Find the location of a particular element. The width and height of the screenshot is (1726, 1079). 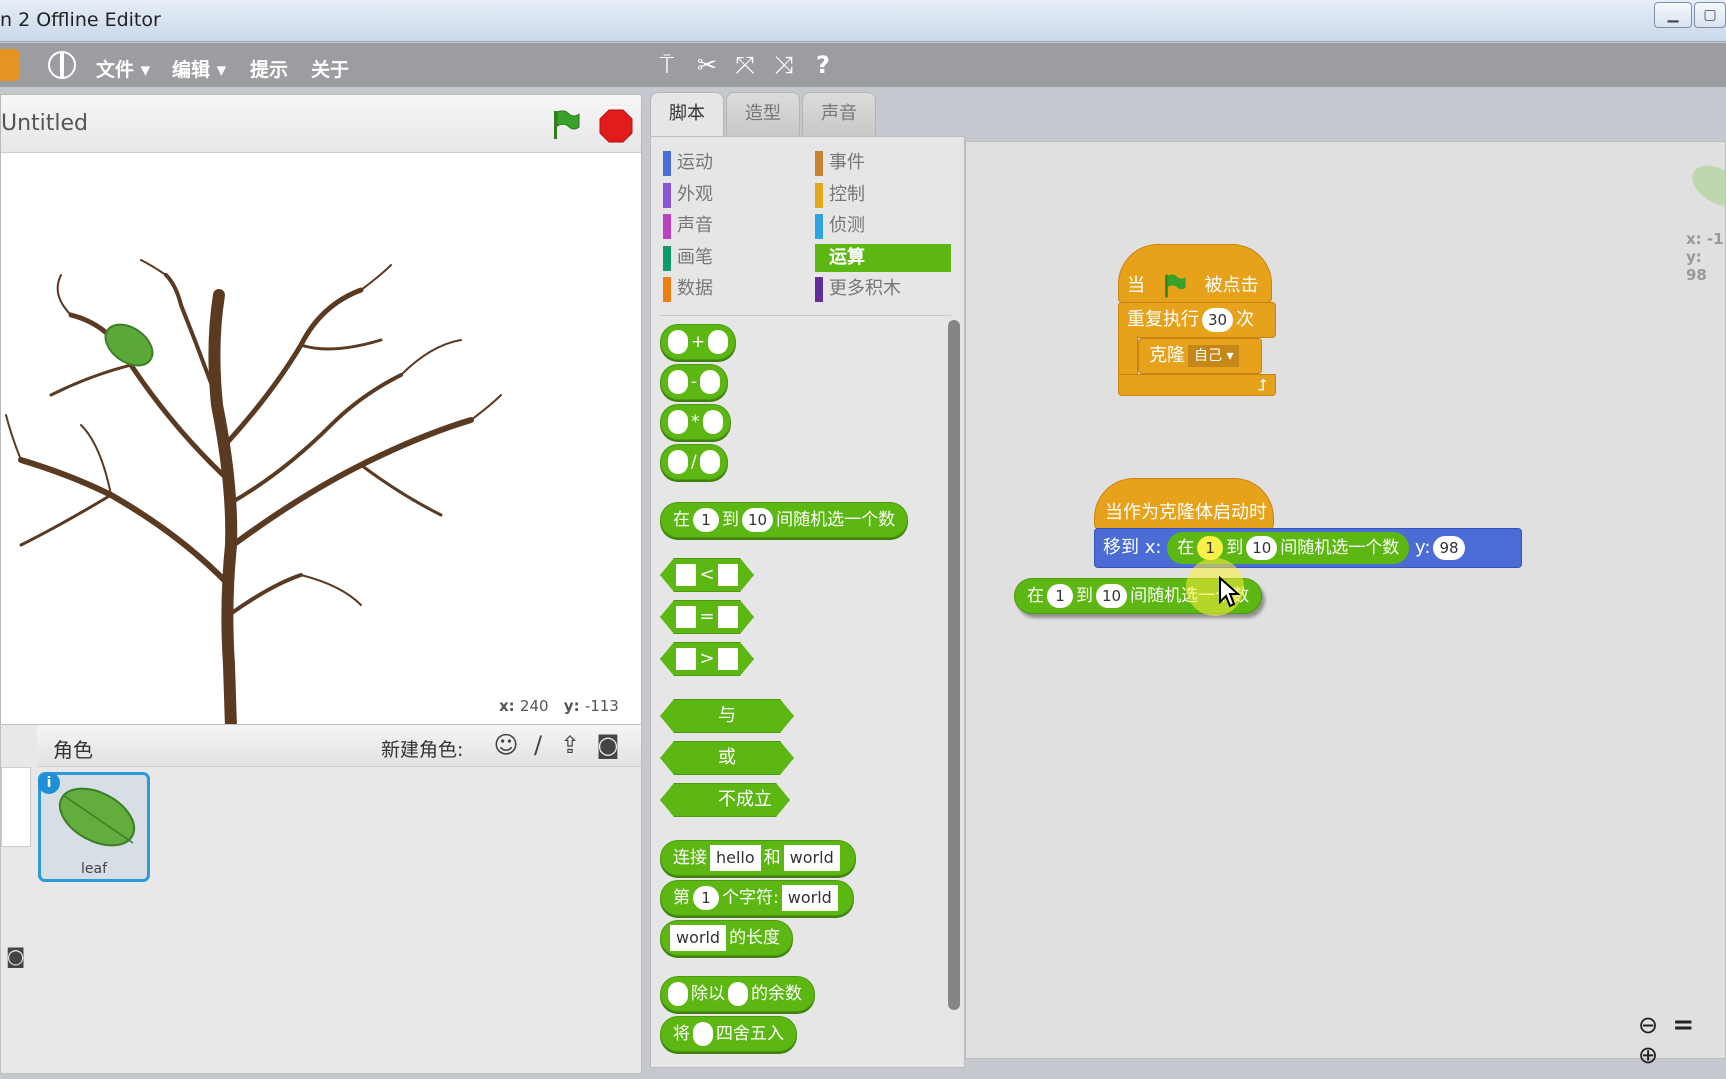

tab-scripts: 脚本 is located at coordinates (687, 115).